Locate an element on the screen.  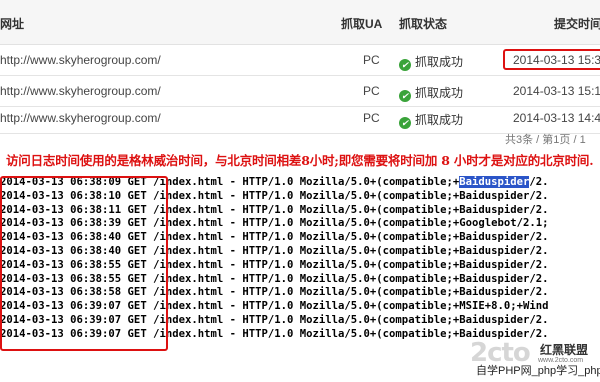
table-header: 网址 抓取UA 抓取状态 提交时间 is located at coordinates (300, 22).